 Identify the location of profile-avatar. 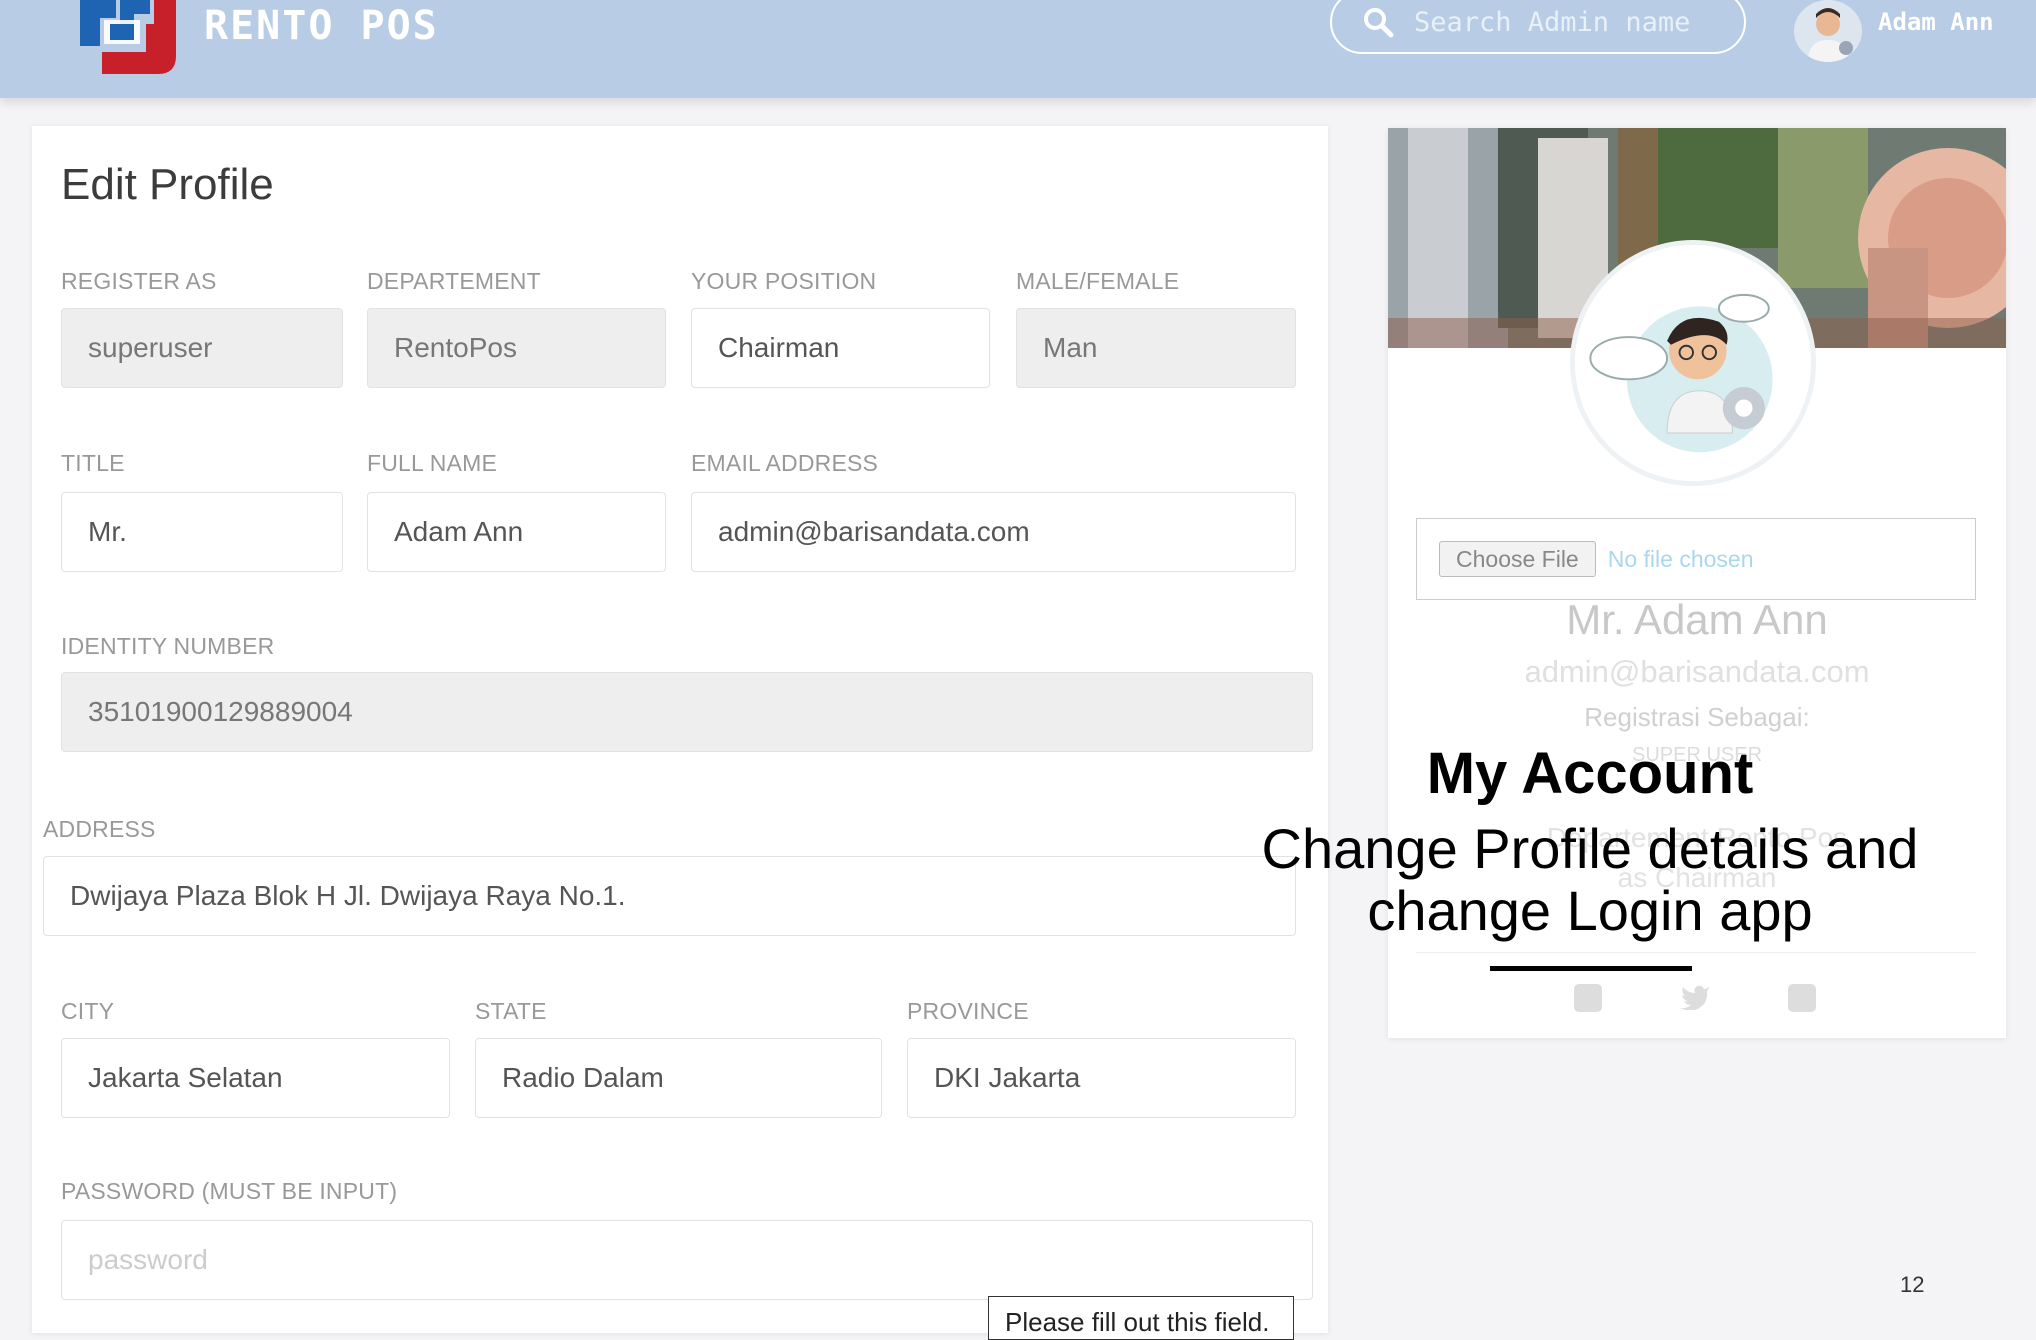
(1693, 363).